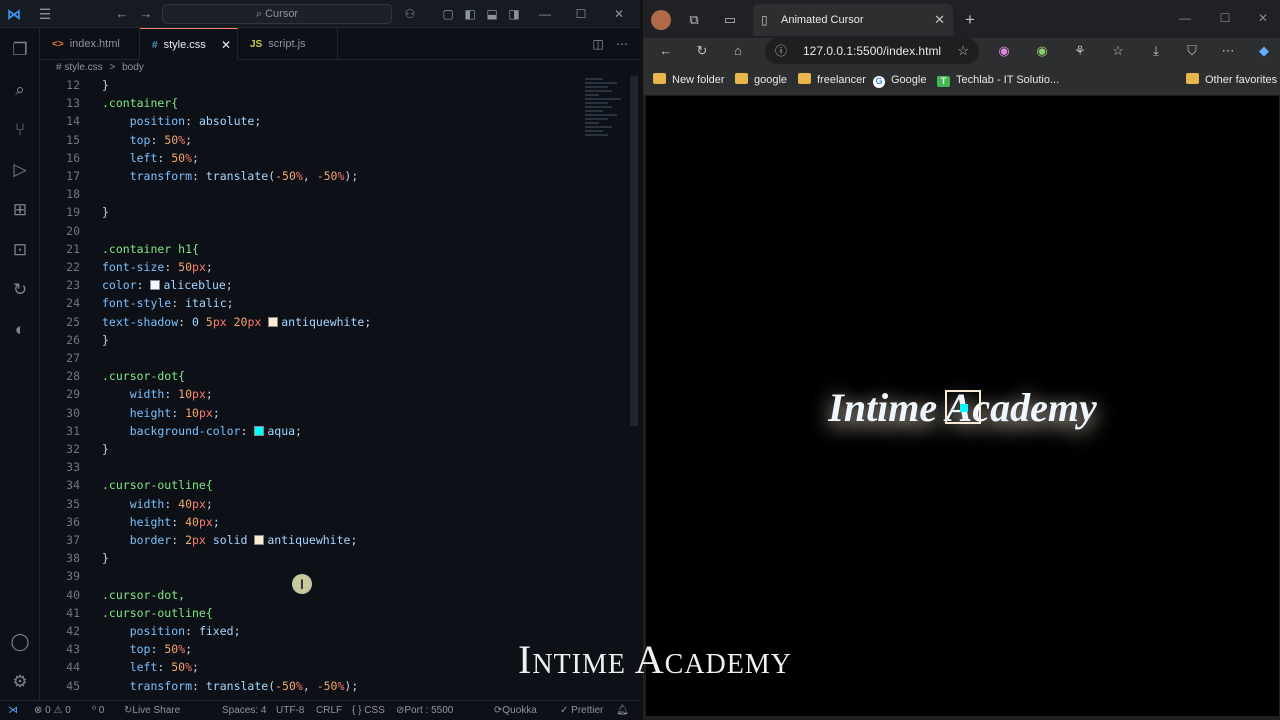 The width and height of the screenshot is (1280, 720). Describe the element at coordinates (1156, 51) in the screenshot. I see `downloads-icon: ⤓` at that location.